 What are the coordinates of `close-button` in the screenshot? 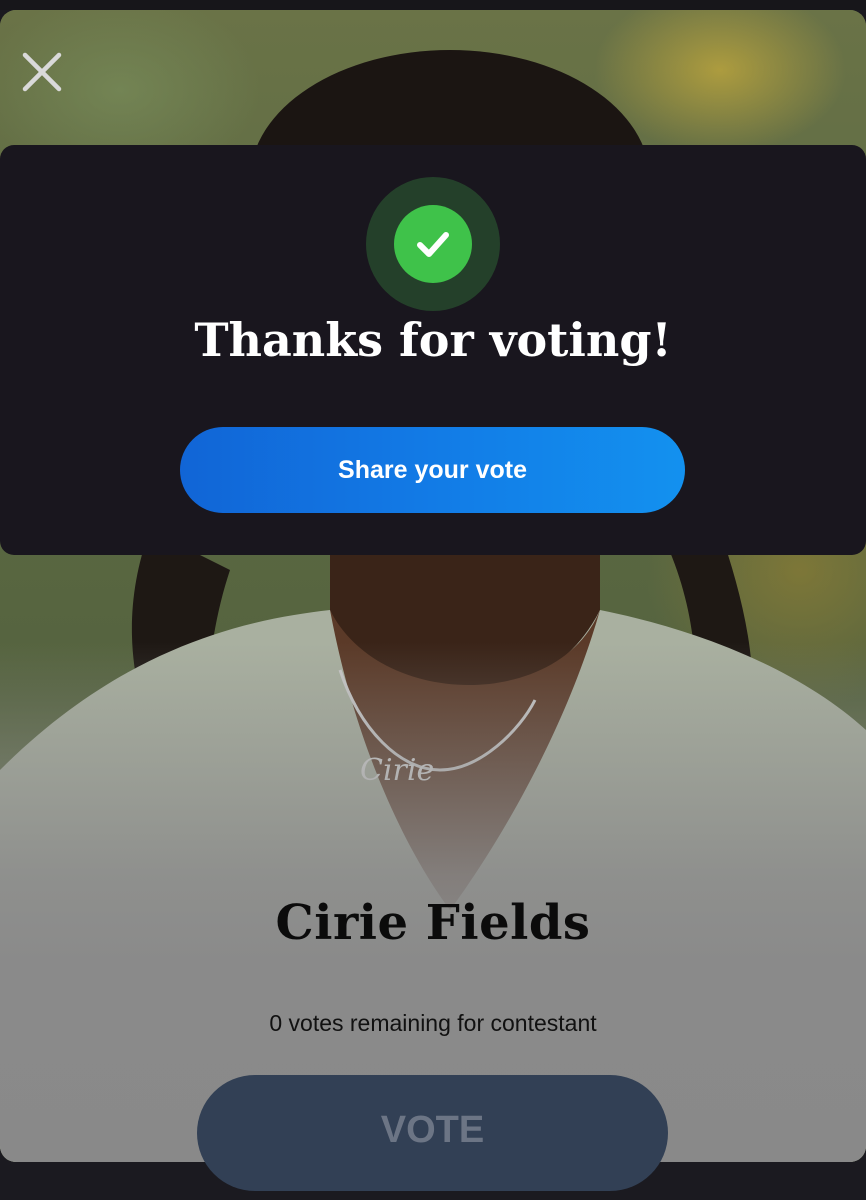 It's located at (42, 72).